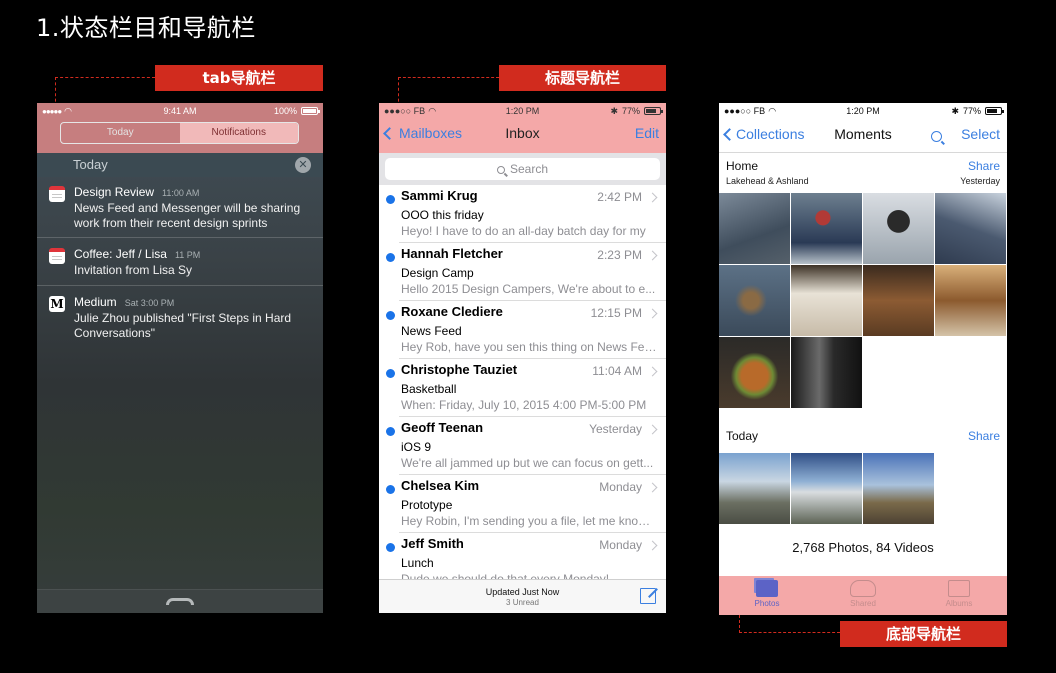 The width and height of the screenshot is (1056, 673). I want to click on tab-photos: Photos, so click(767, 594).